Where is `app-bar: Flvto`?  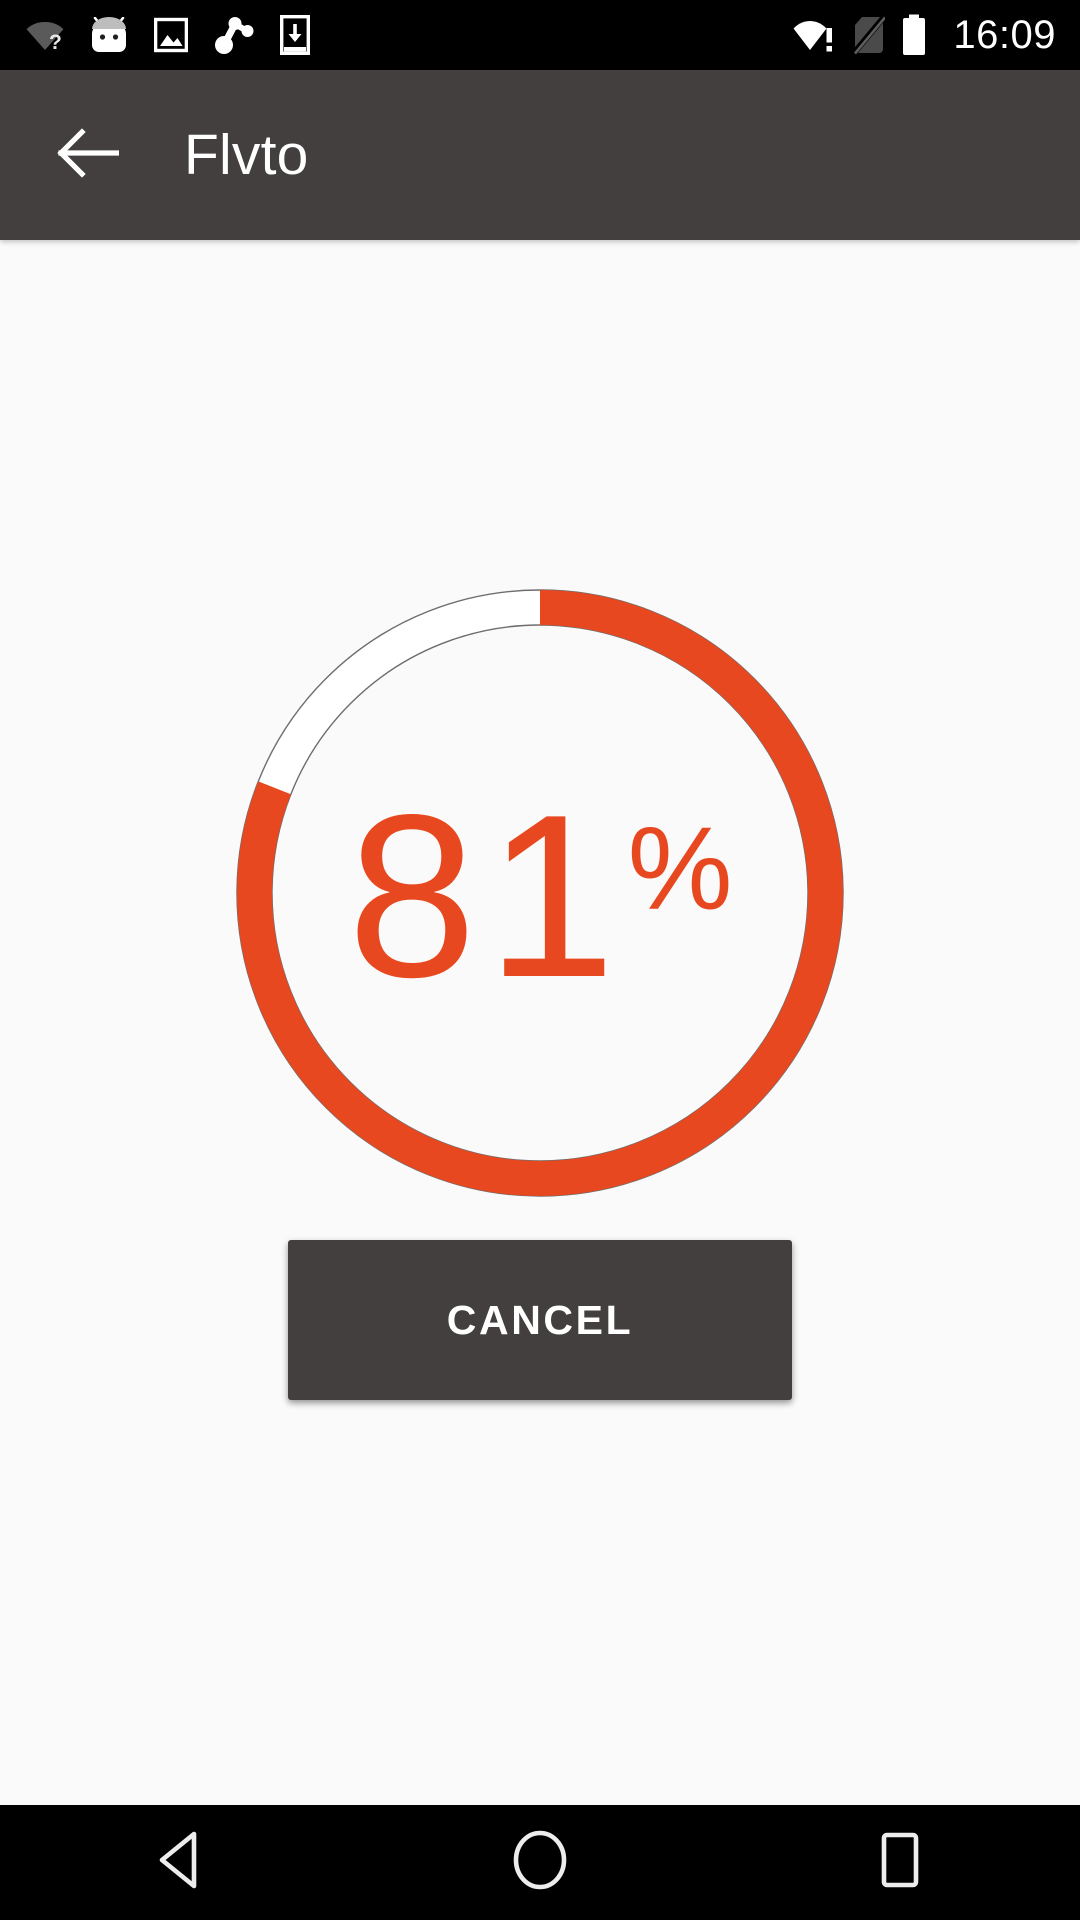 app-bar: Flvto is located at coordinates (540, 155).